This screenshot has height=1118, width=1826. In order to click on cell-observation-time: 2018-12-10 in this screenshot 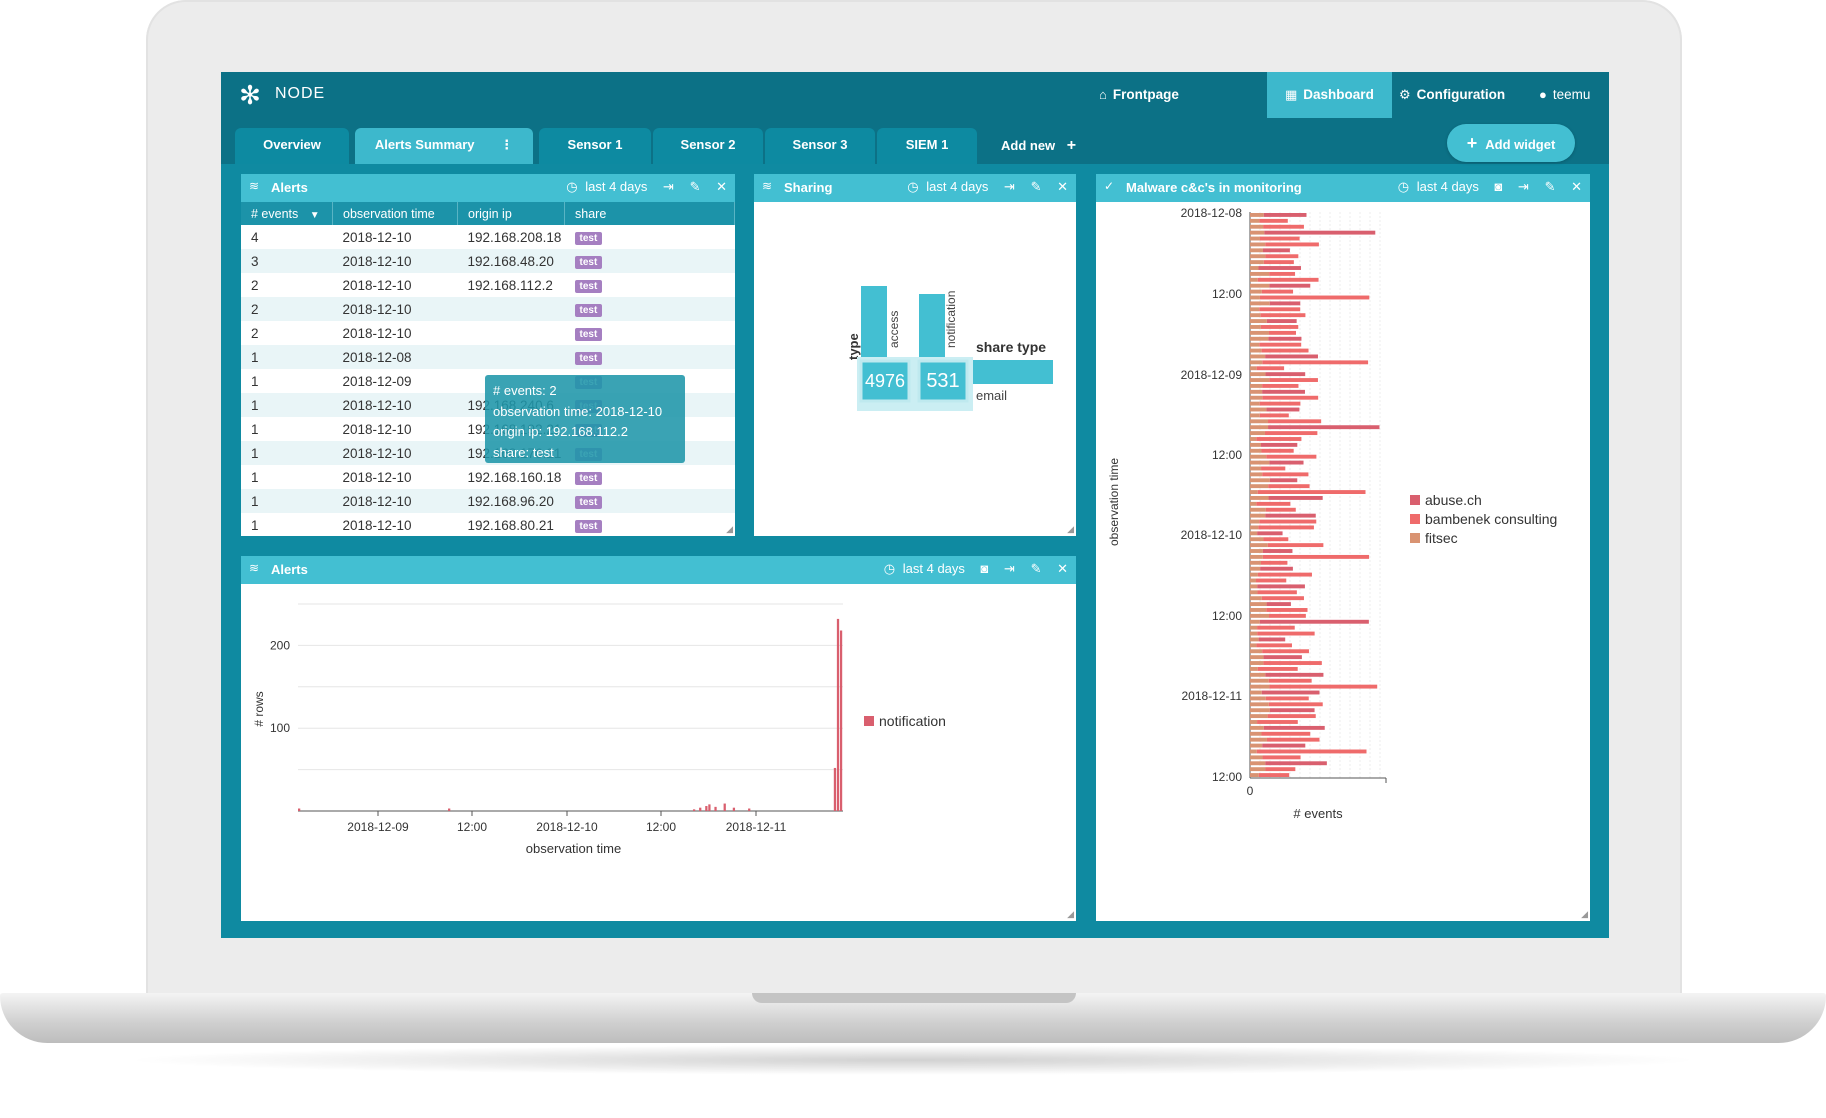, I will do `click(377, 477)`.